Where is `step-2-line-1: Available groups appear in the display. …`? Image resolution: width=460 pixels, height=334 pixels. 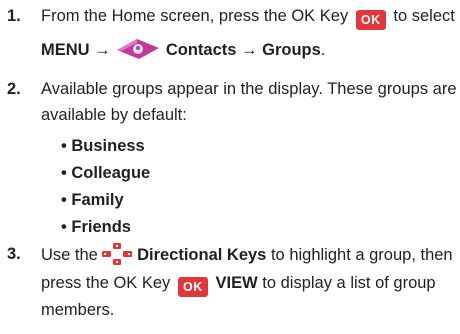
step-2-line-1: Available groups appear in the display. … is located at coordinates (249, 89).